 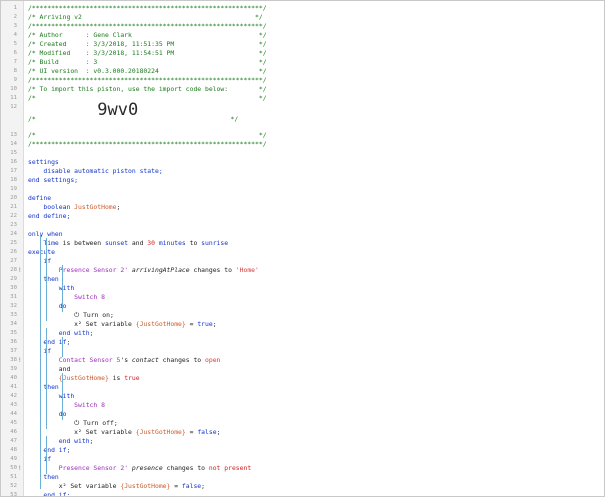 What do you see at coordinates (13, 387) in the screenshot?
I see `line-number: 41` at bounding box center [13, 387].